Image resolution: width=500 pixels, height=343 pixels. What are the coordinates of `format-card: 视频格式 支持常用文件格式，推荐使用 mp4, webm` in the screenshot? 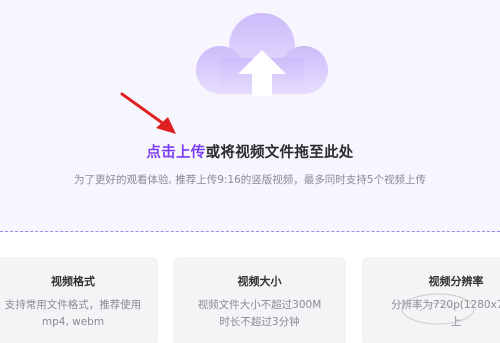 It's located at (79, 300).